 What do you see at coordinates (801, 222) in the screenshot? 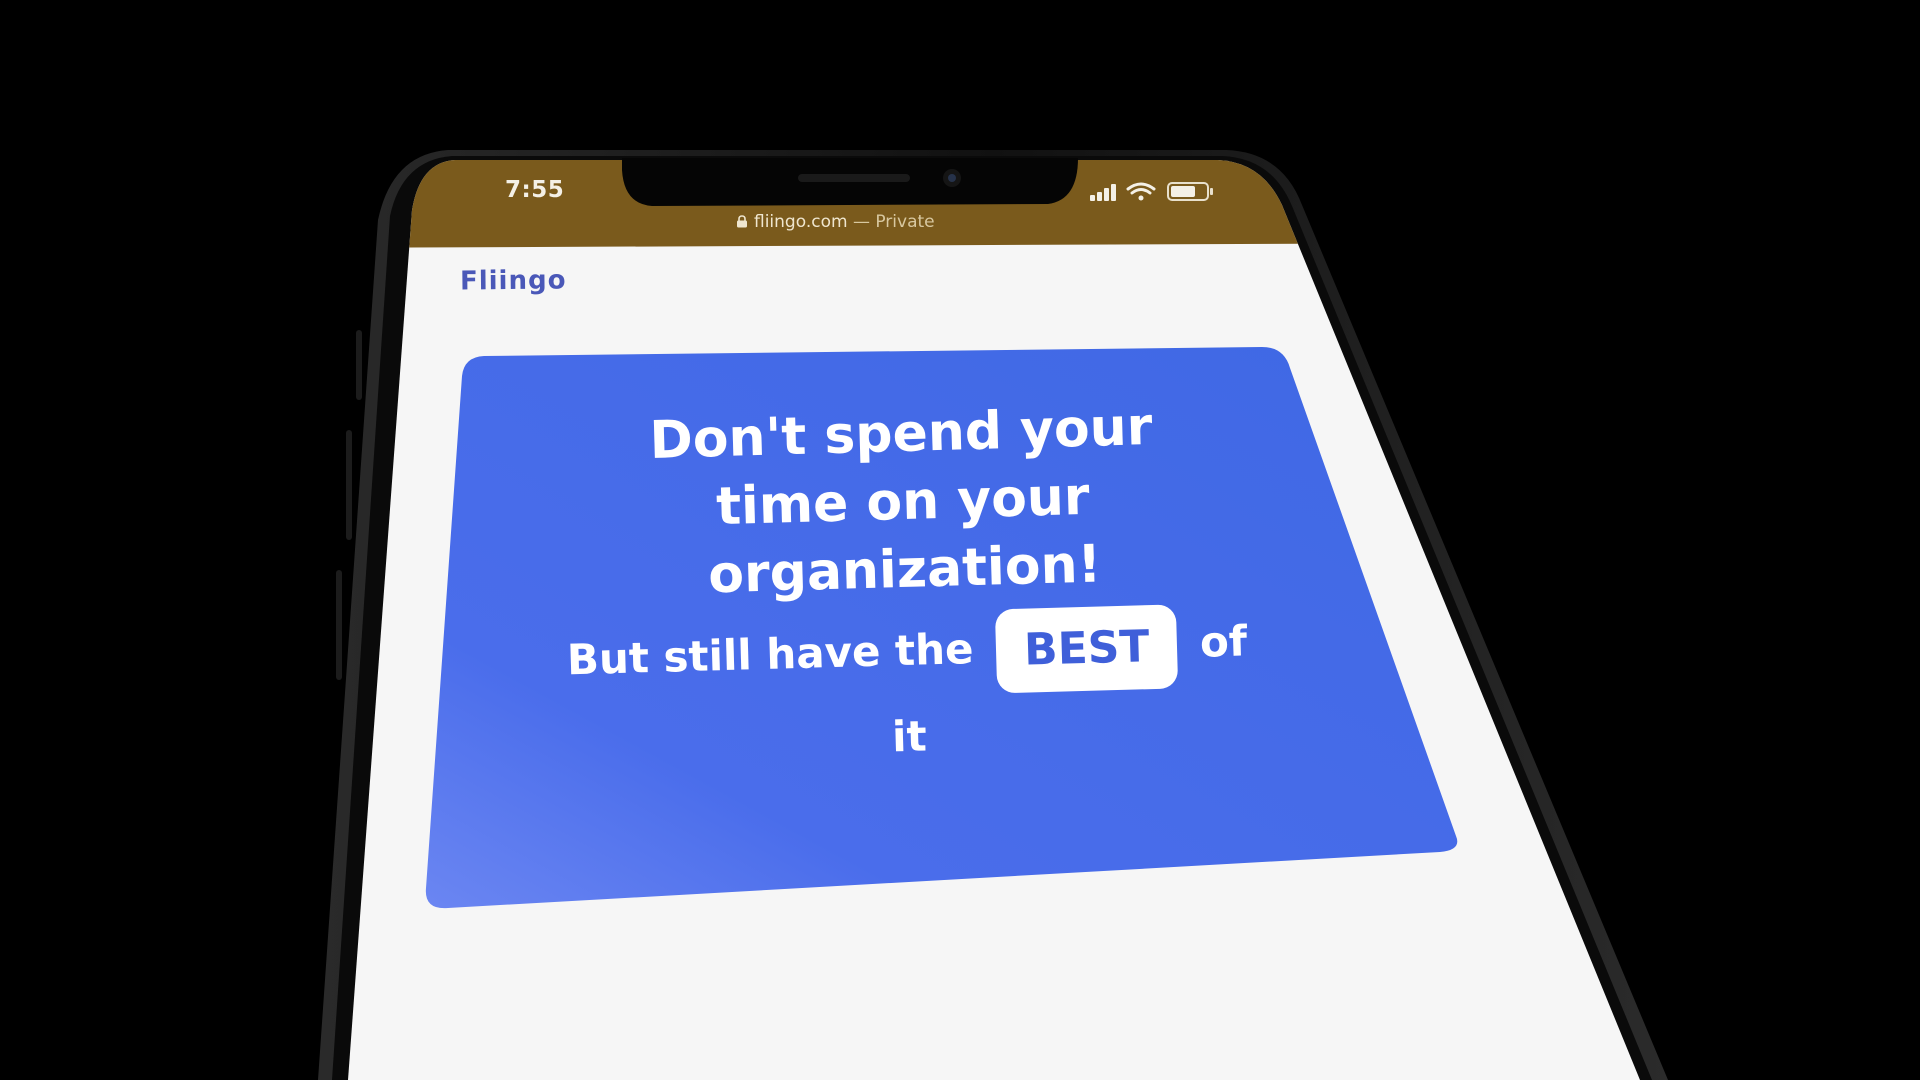
I see `url-text: fliingo.com` at bounding box center [801, 222].